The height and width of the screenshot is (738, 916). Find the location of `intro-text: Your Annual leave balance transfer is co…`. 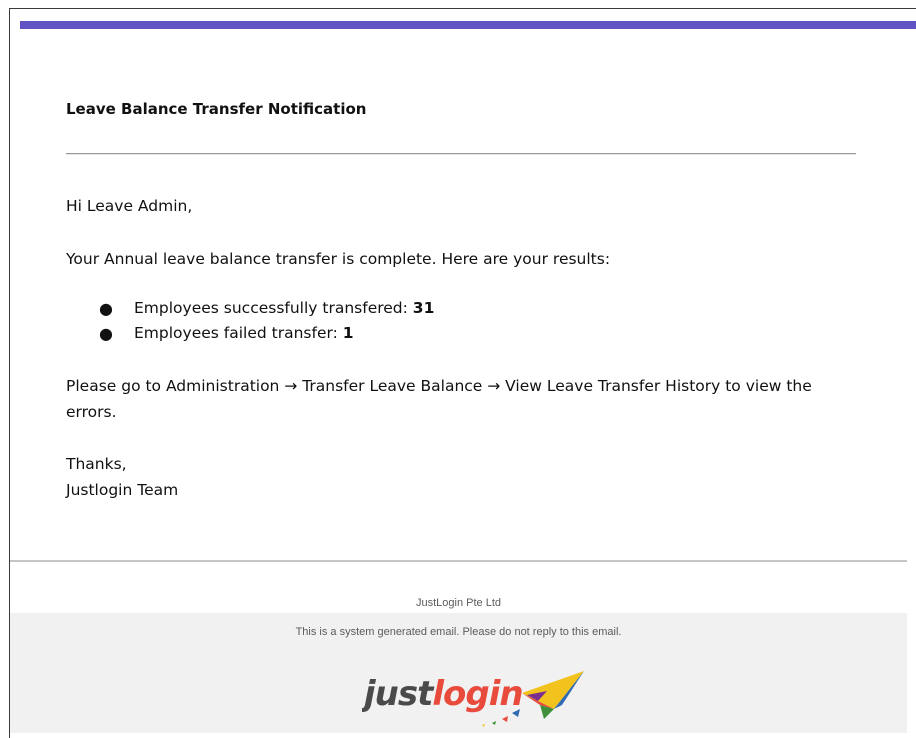

intro-text: Your Annual leave balance transfer is co… is located at coordinates (338, 259).